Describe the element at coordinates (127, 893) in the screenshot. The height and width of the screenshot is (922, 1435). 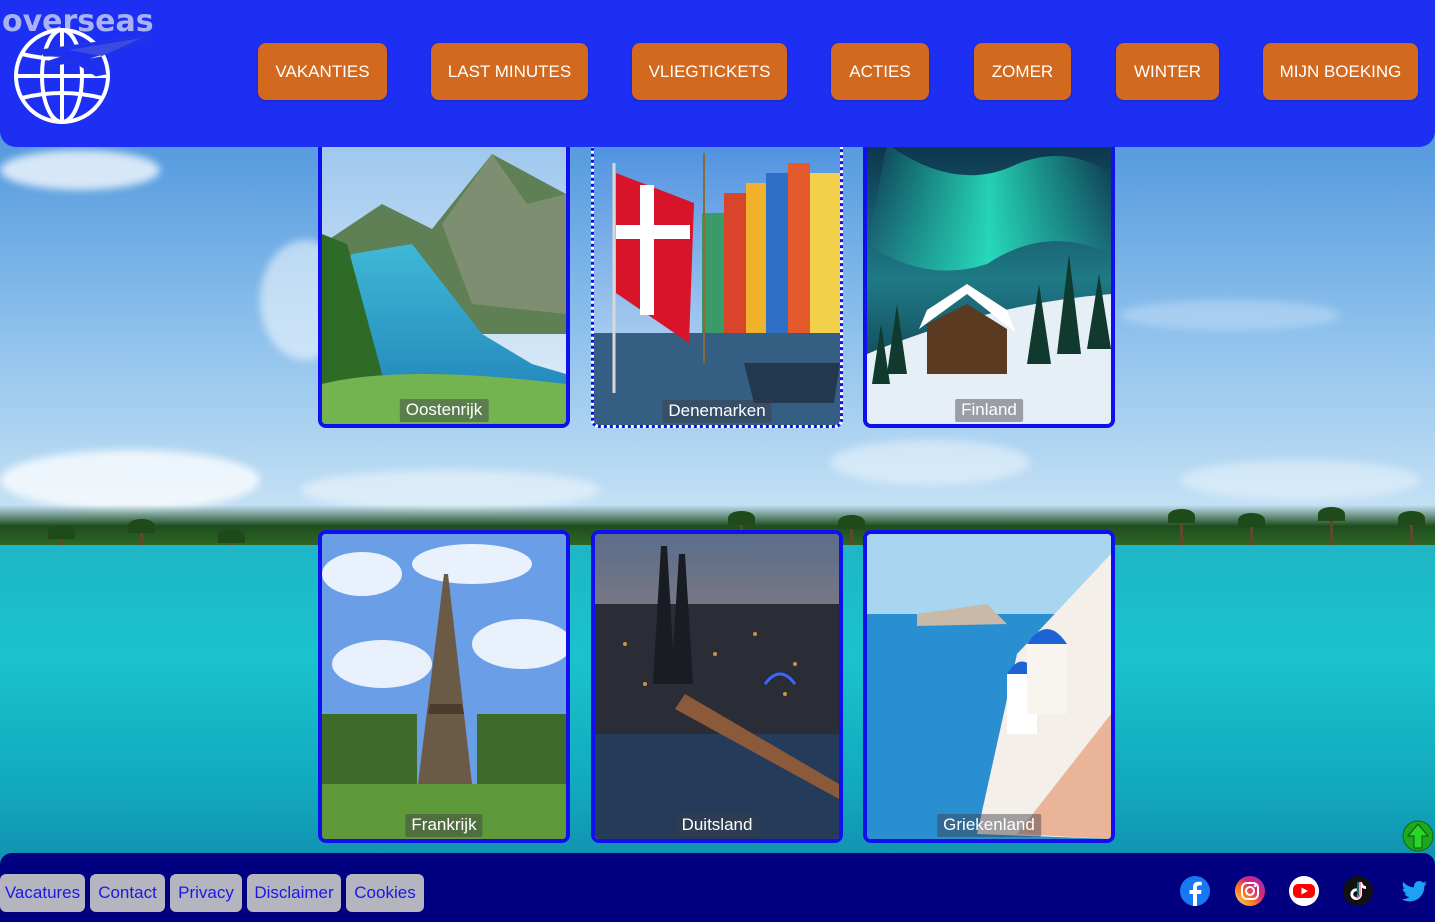
I see `footer-link-contact: Contact` at that location.